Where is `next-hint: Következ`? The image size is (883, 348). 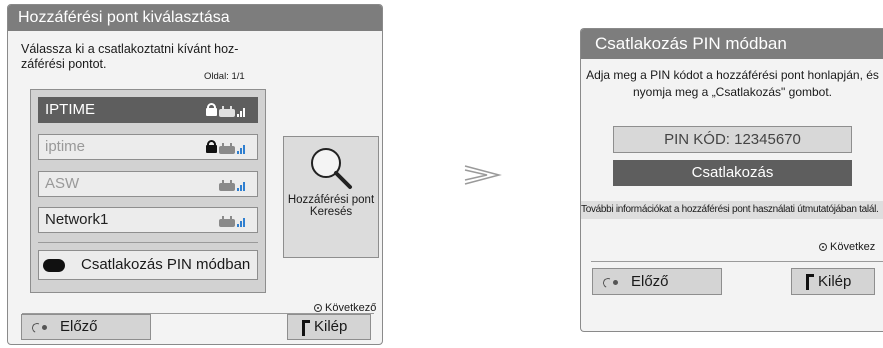 next-hint: Következ is located at coordinates (847, 247).